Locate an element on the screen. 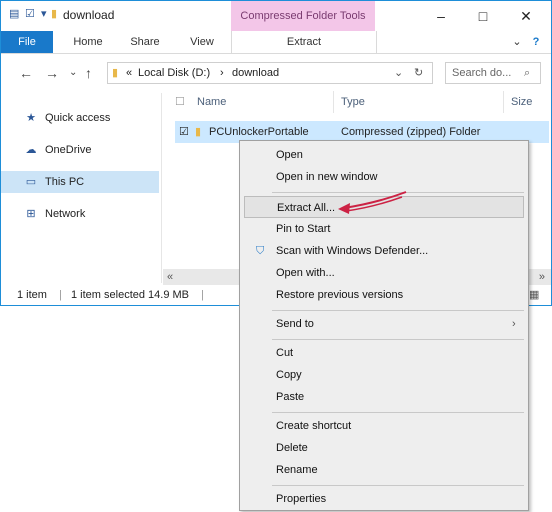  maximize-button: □ is located at coordinates (483, 16).